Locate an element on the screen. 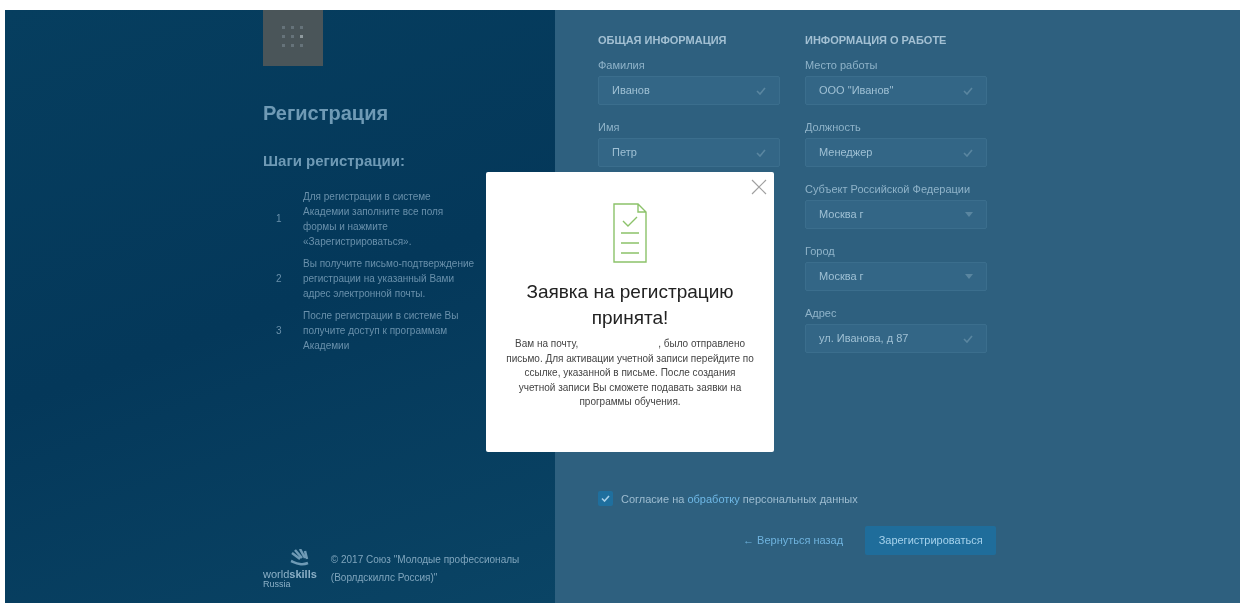 This screenshot has height=603, width=1245. logo-icon is located at coordinates (293, 38).